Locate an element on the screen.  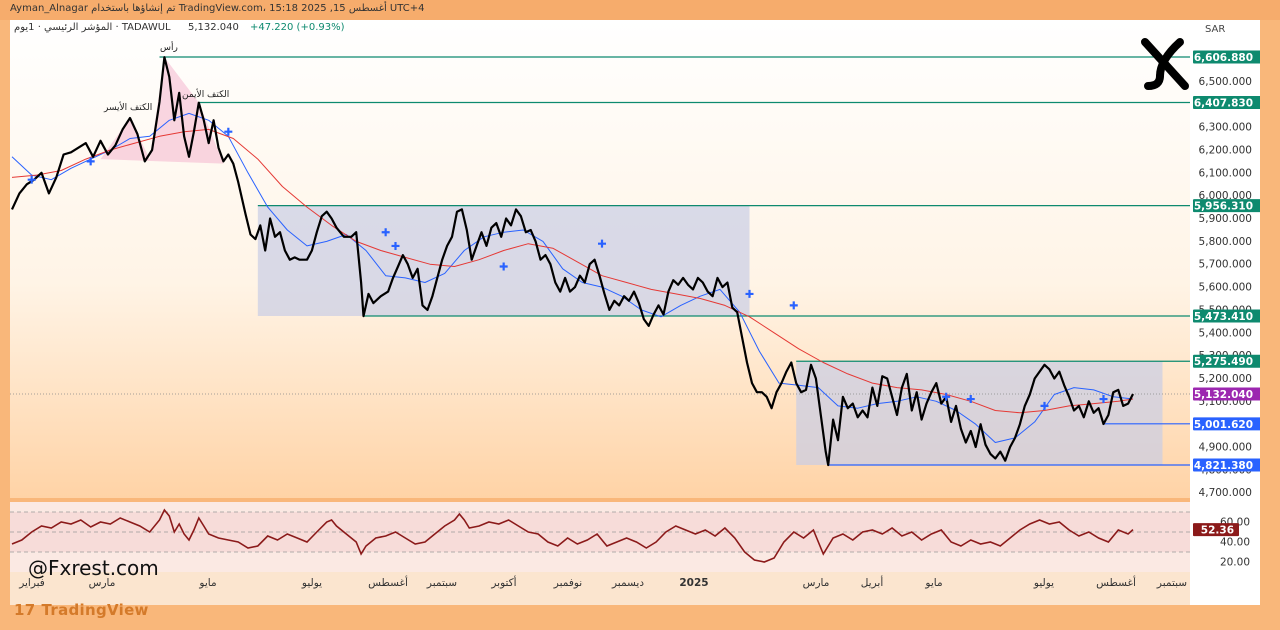
y-tick-label-3: 6,300.000 is located at coordinates (1225, 128).